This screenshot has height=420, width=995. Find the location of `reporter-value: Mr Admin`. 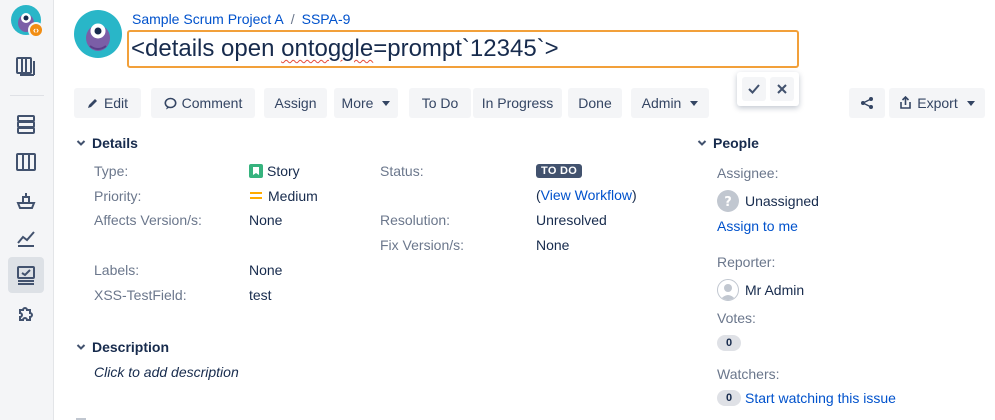

reporter-value: Mr Admin is located at coordinates (775, 290).